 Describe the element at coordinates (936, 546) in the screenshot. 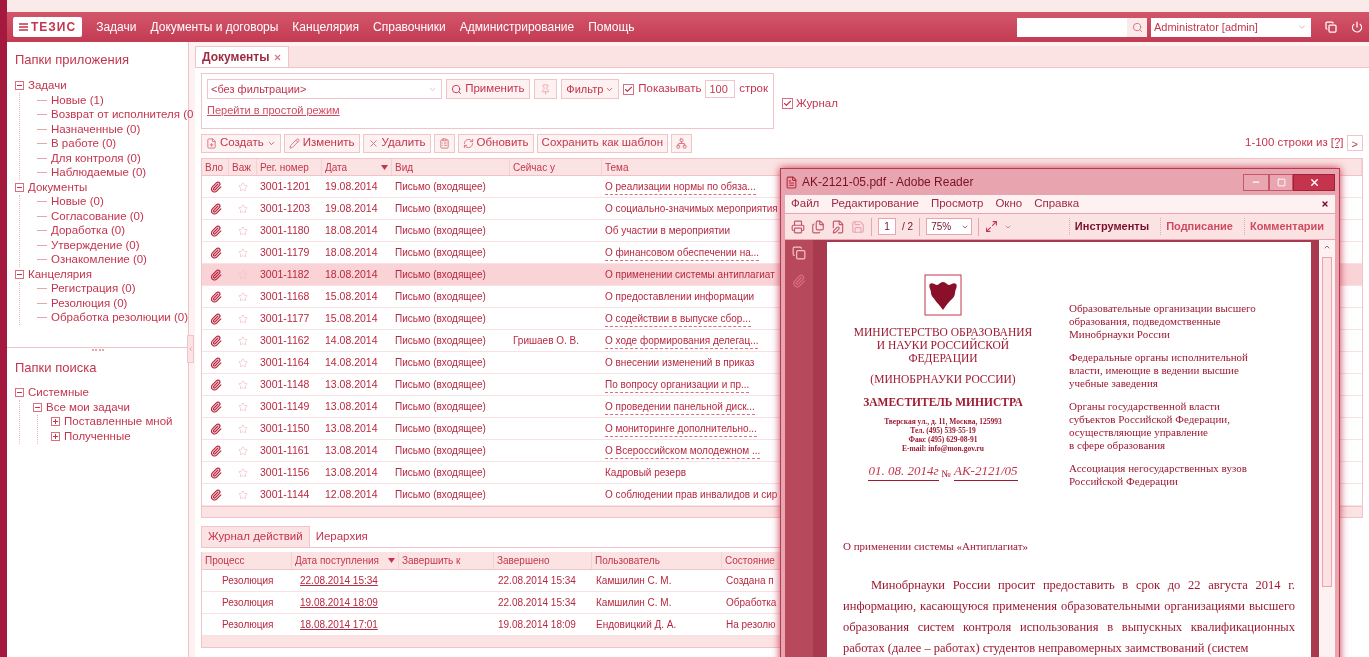

I see `document-subject: О применении системы «Антиплагиат»` at that location.